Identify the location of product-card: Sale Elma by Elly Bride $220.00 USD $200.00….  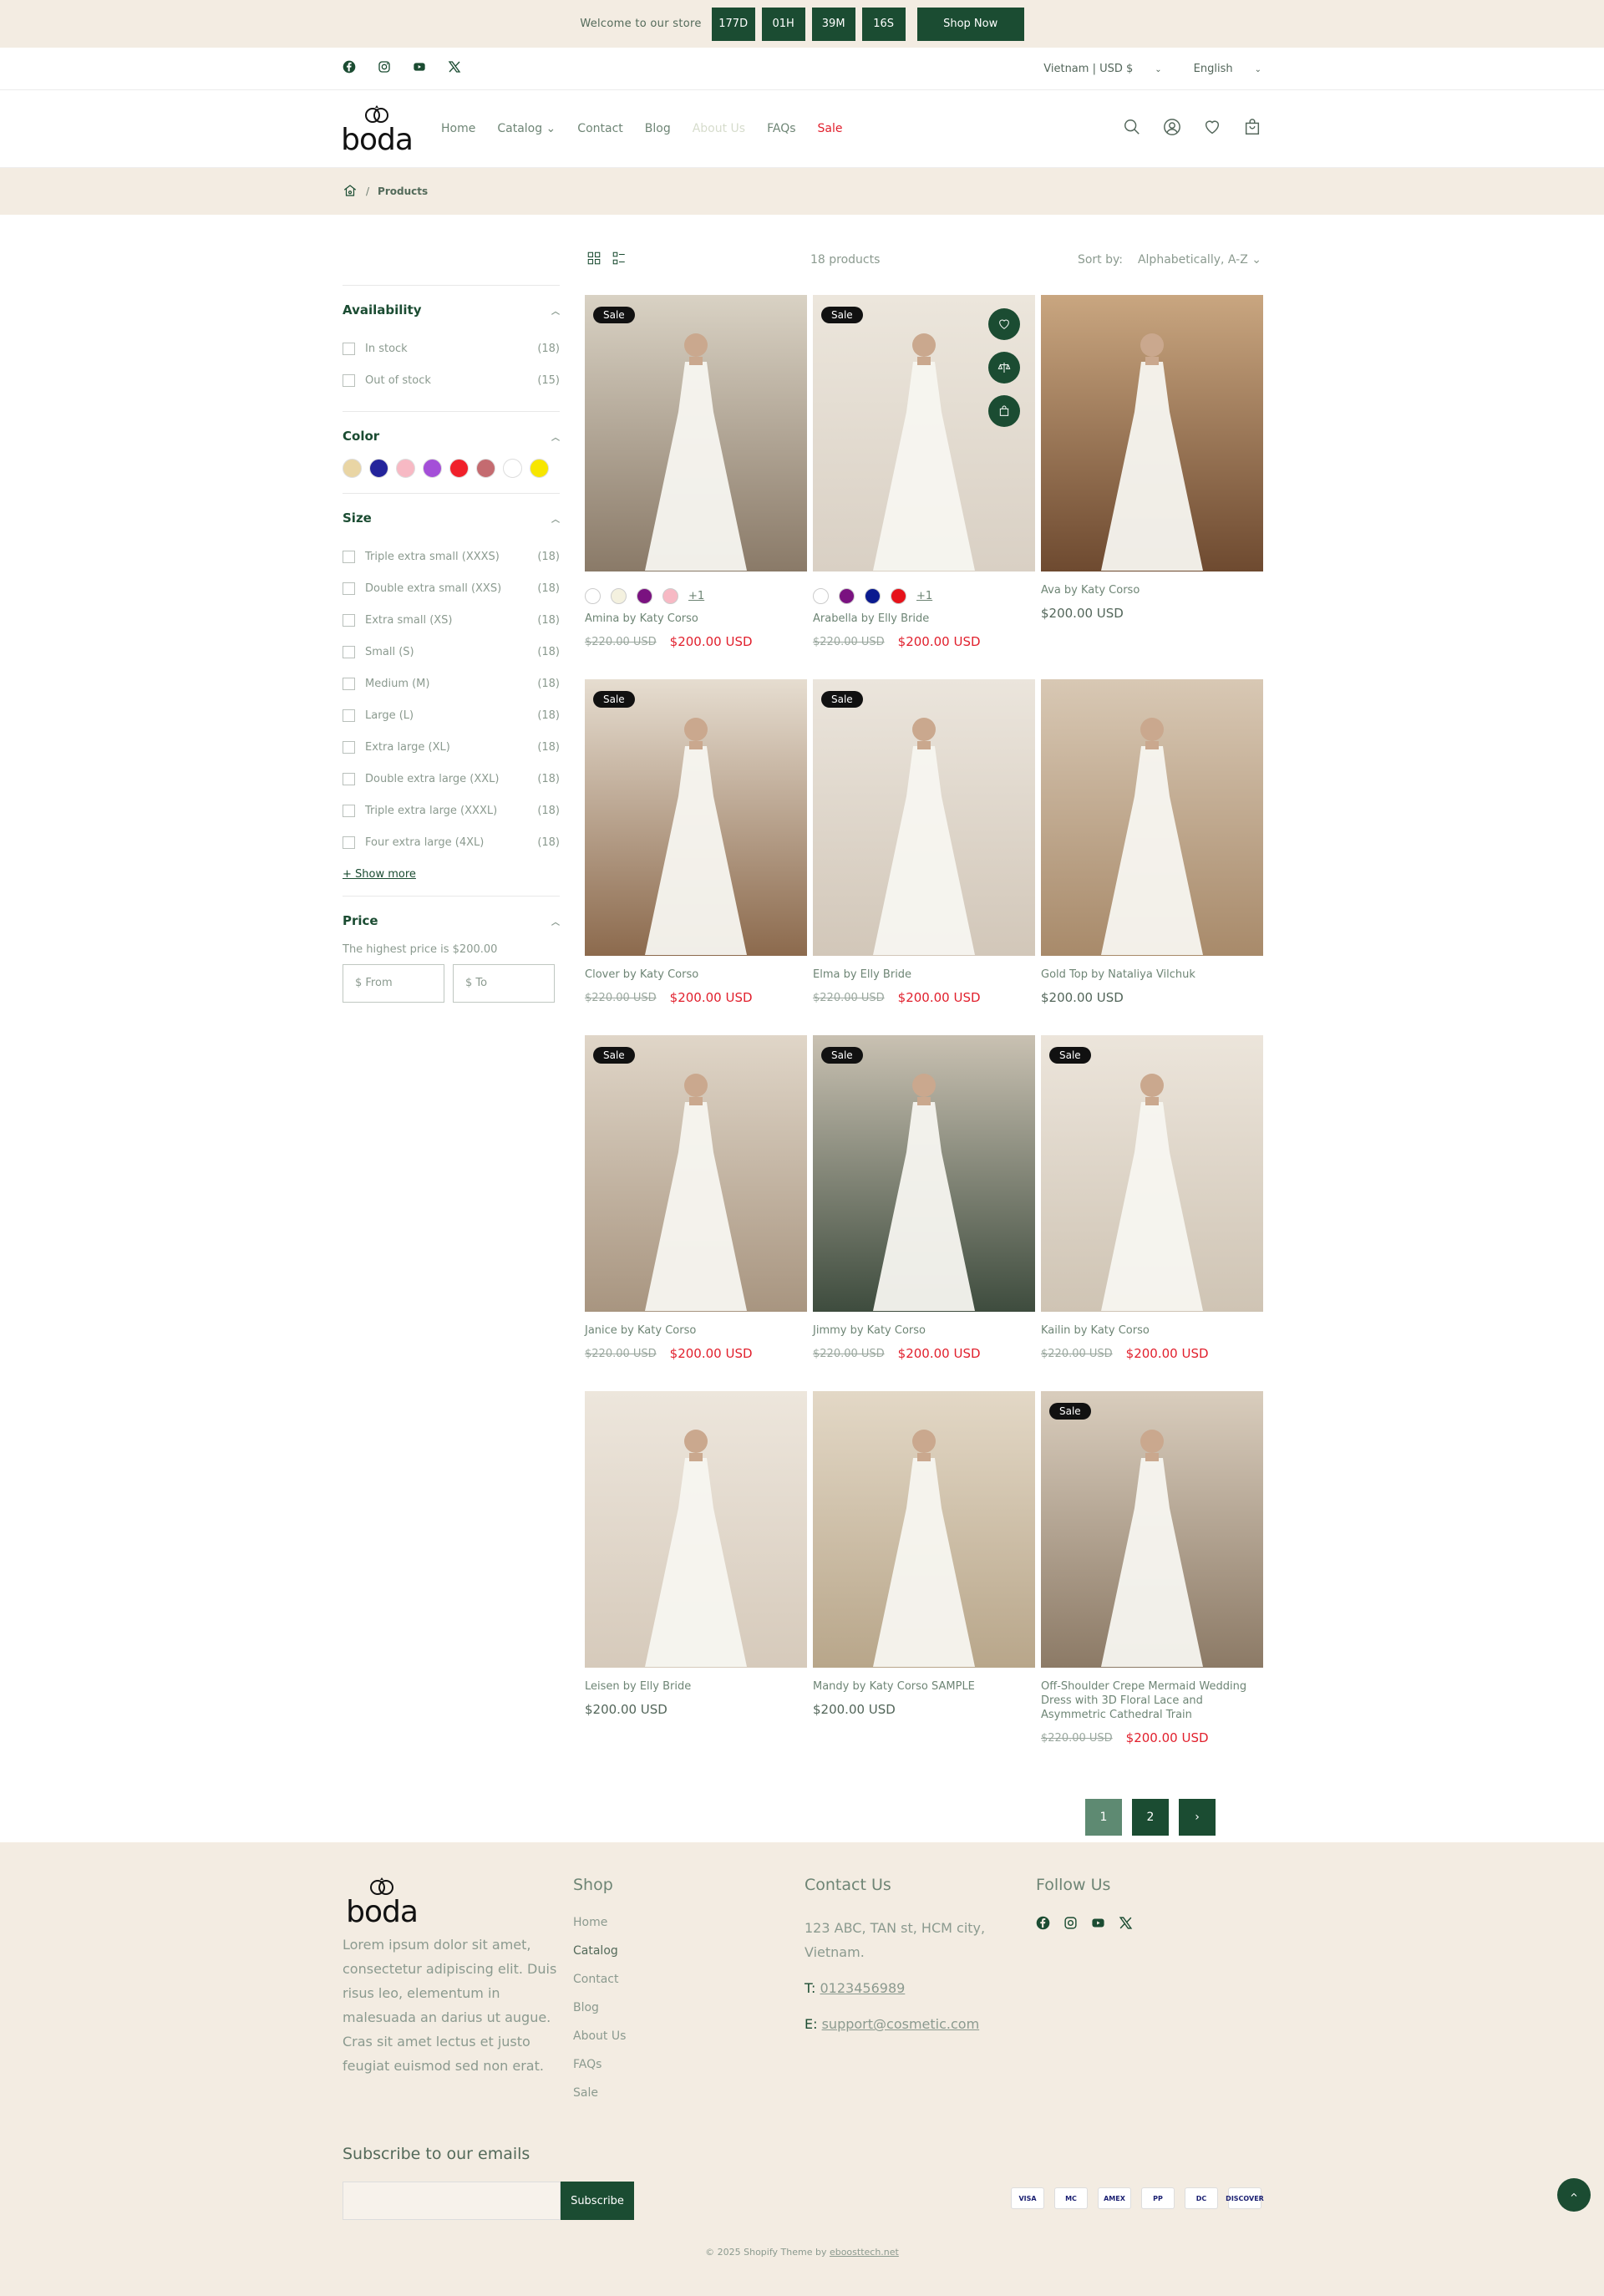
(924, 842).